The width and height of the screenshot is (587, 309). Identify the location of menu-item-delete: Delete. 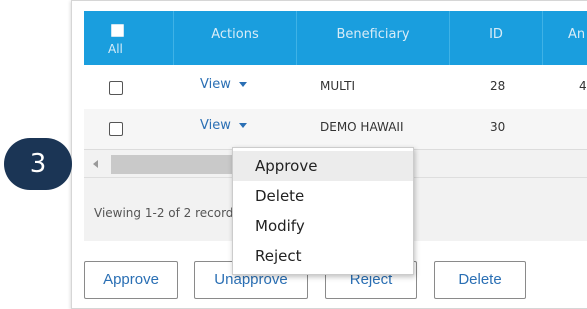
(323, 196).